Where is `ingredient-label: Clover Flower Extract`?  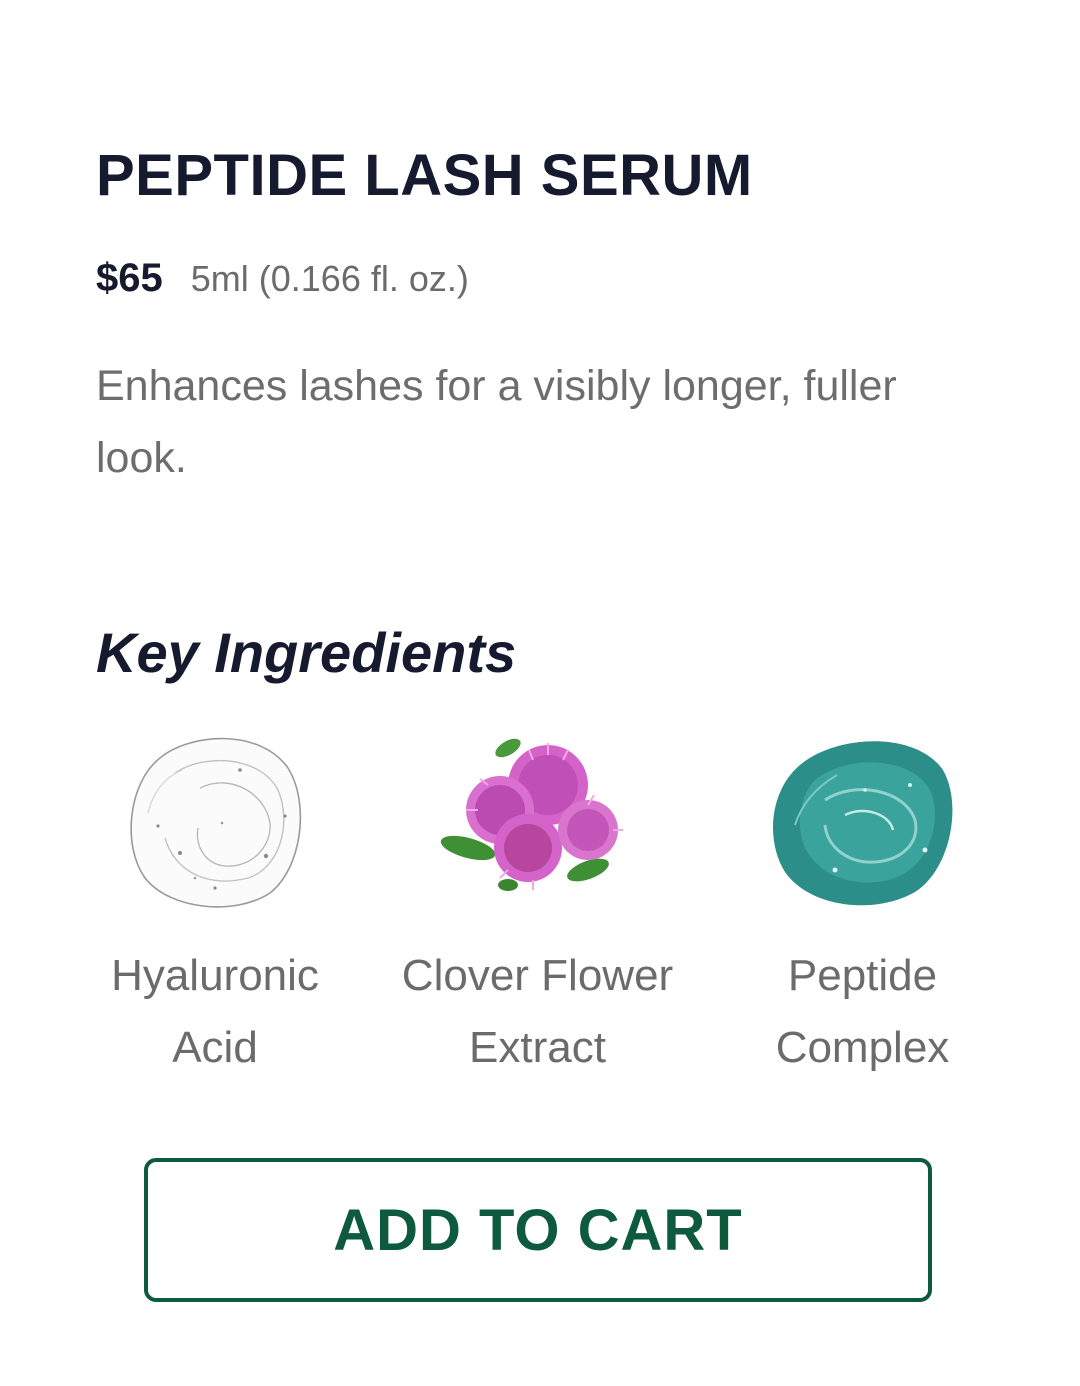
ingredient-label: Clover Flower Extract is located at coordinates (537, 1011).